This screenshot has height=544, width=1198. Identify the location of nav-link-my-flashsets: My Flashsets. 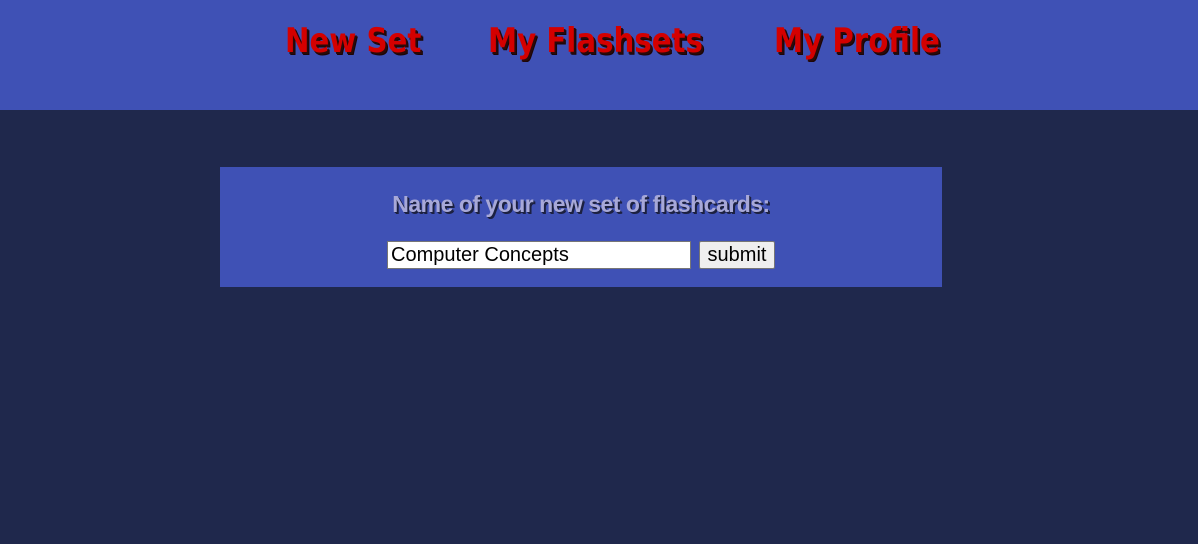
(595, 41).